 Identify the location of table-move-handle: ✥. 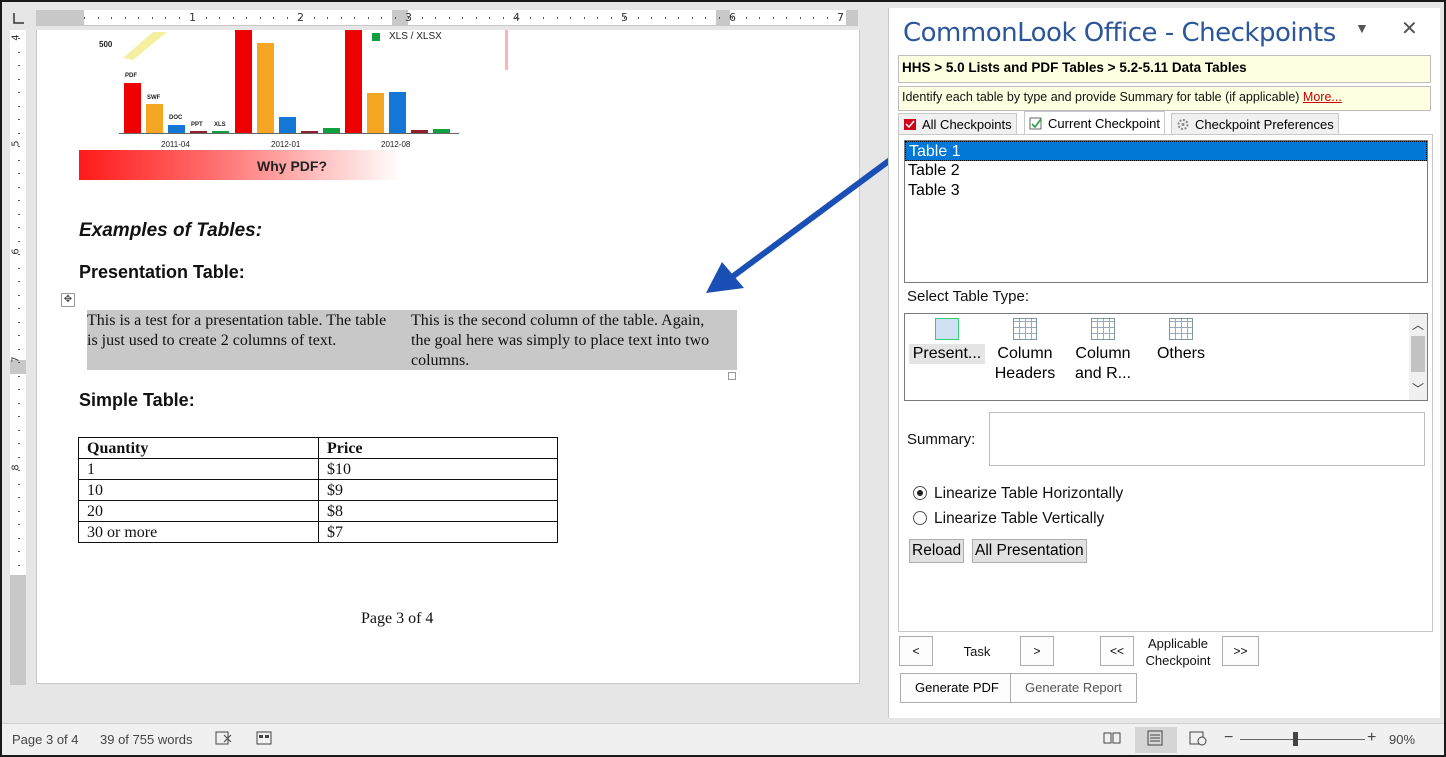
(68, 300).